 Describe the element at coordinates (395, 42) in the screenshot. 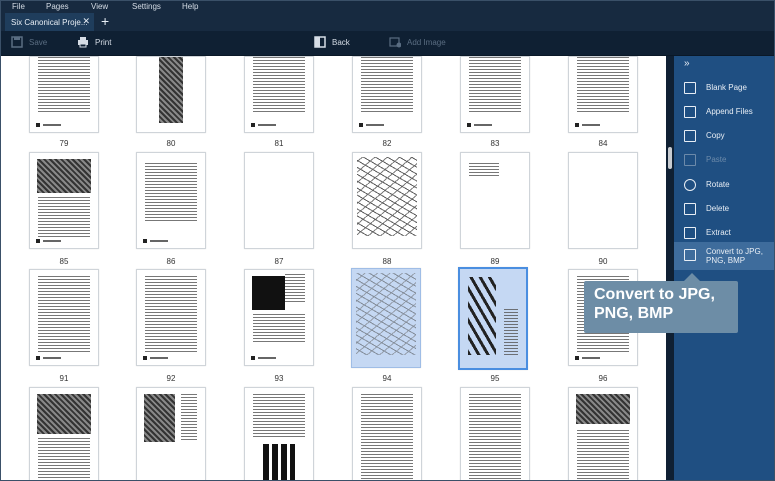

I see `add-image-icon` at that location.